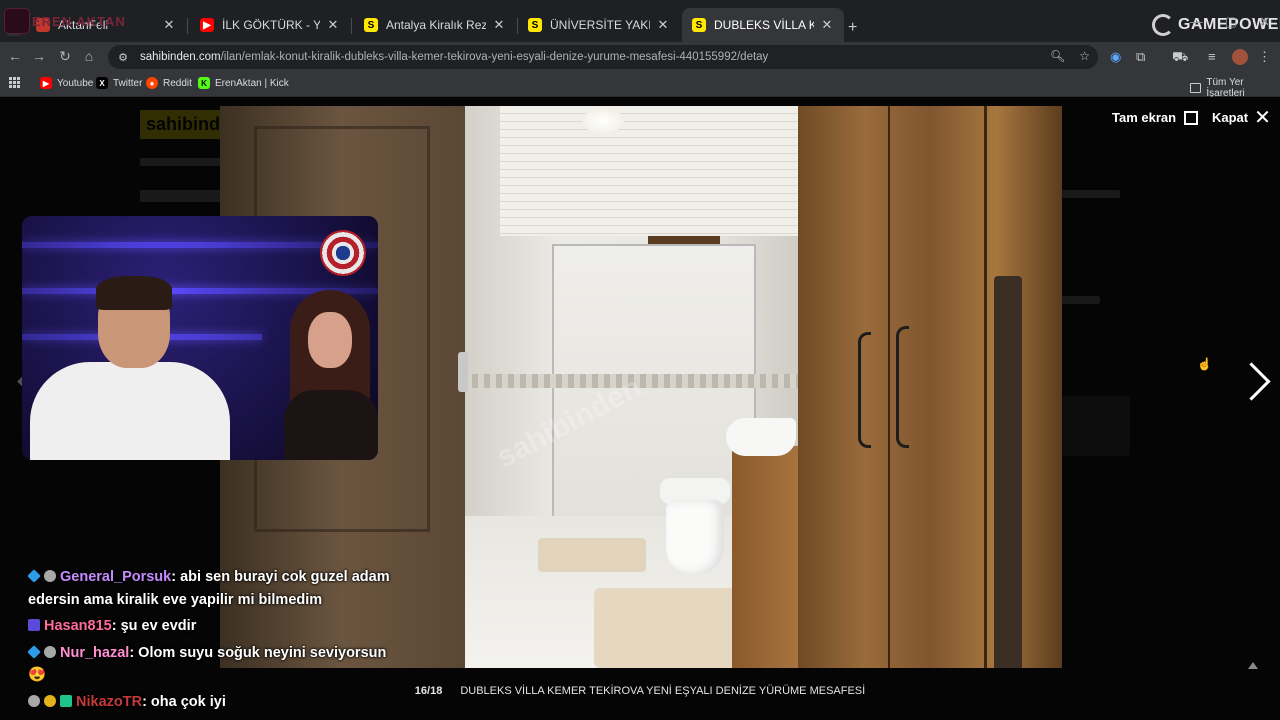 This screenshot has height=720, width=1280. What do you see at coordinates (1264, 57) in the screenshot?
I see `menu-kebab-icon: ⋮` at bounding box center [1264, 57].